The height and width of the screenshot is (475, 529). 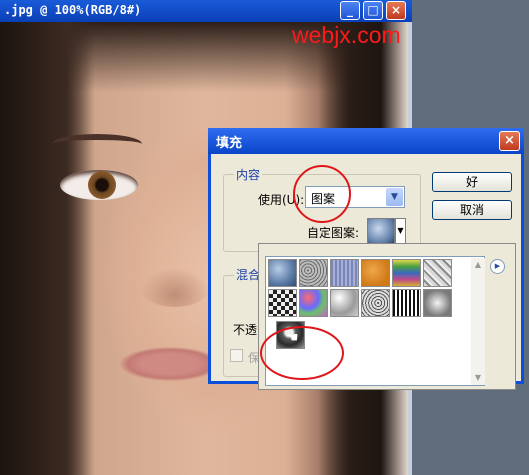 What do you see at coordinates (497, 266) in the screenshot?
I see `pattern-menu-icon: ▶` at bounding box center [497, 266].